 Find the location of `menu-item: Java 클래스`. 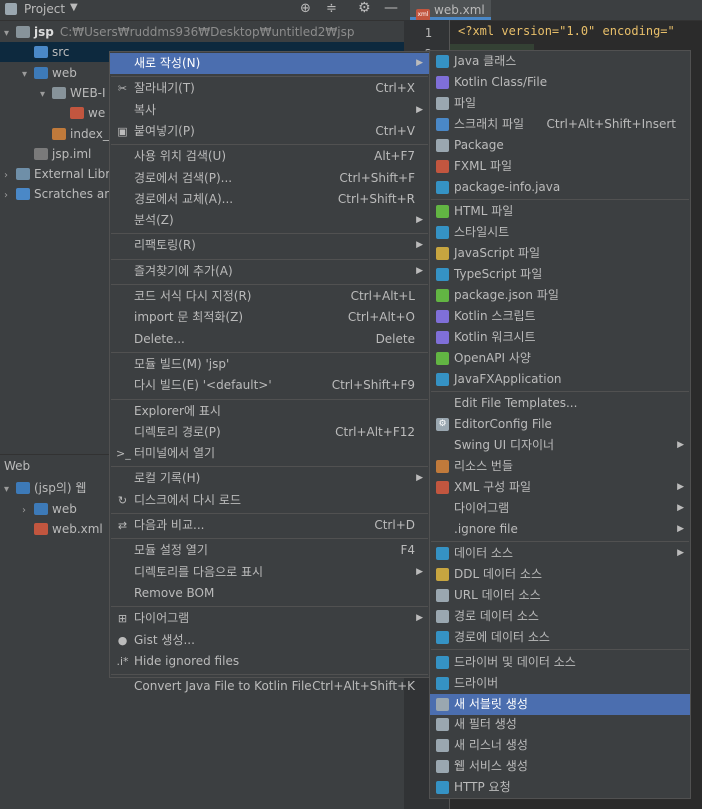

menu-item: Java 클래스 is located at coordinates (560, 61).